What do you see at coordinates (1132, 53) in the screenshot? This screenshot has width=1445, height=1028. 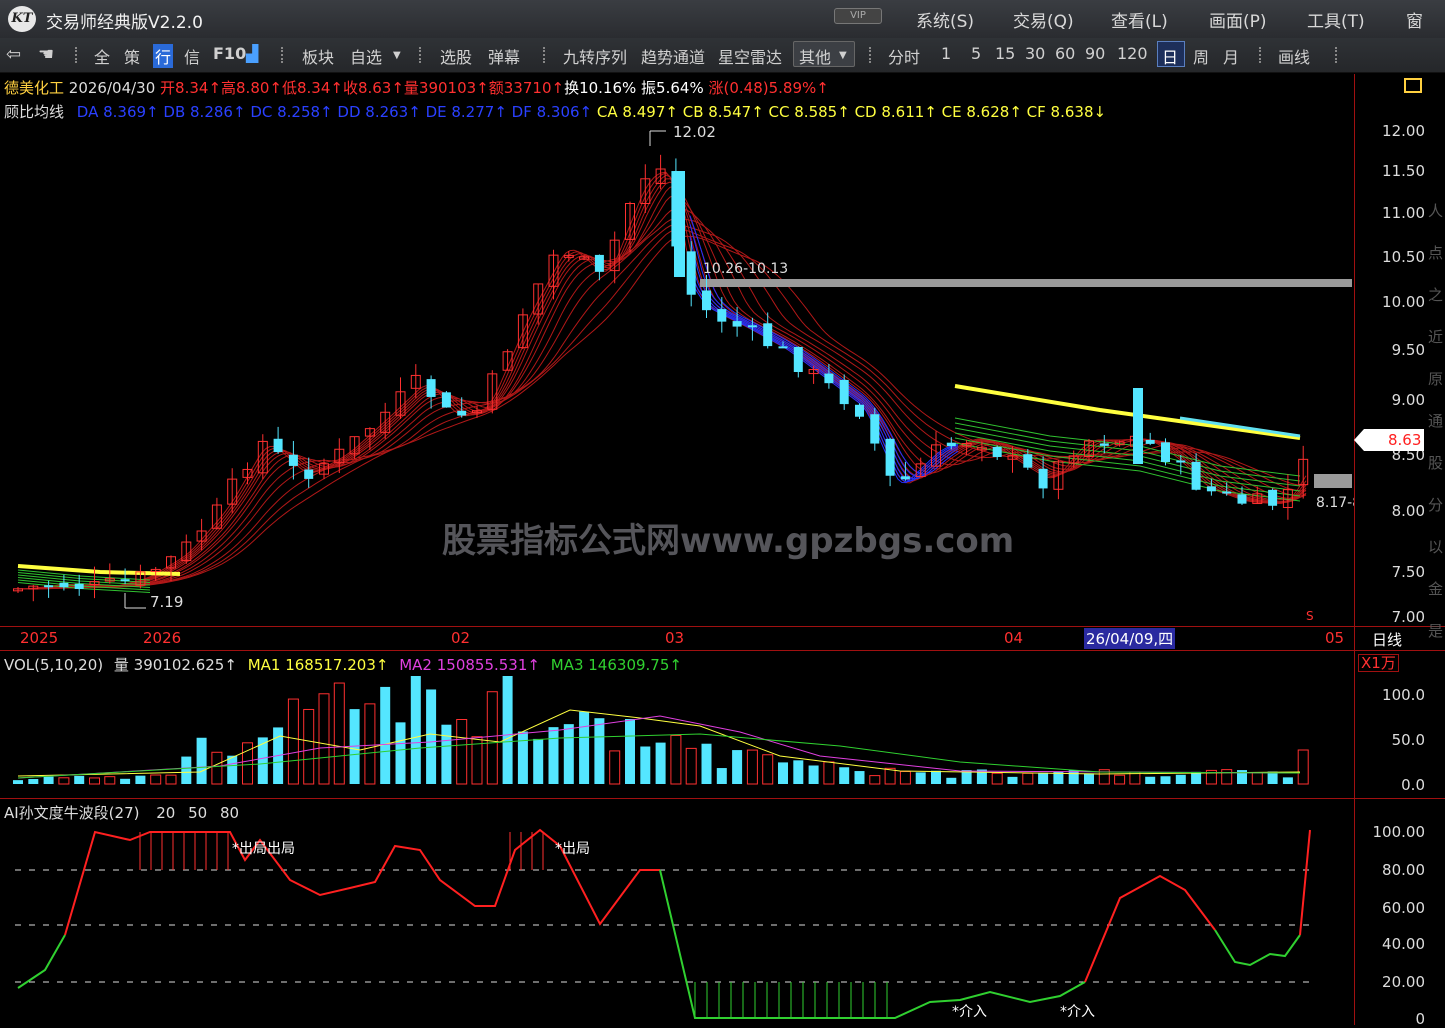 I see `period-120m: 120` at bounding box center [1132, 53].